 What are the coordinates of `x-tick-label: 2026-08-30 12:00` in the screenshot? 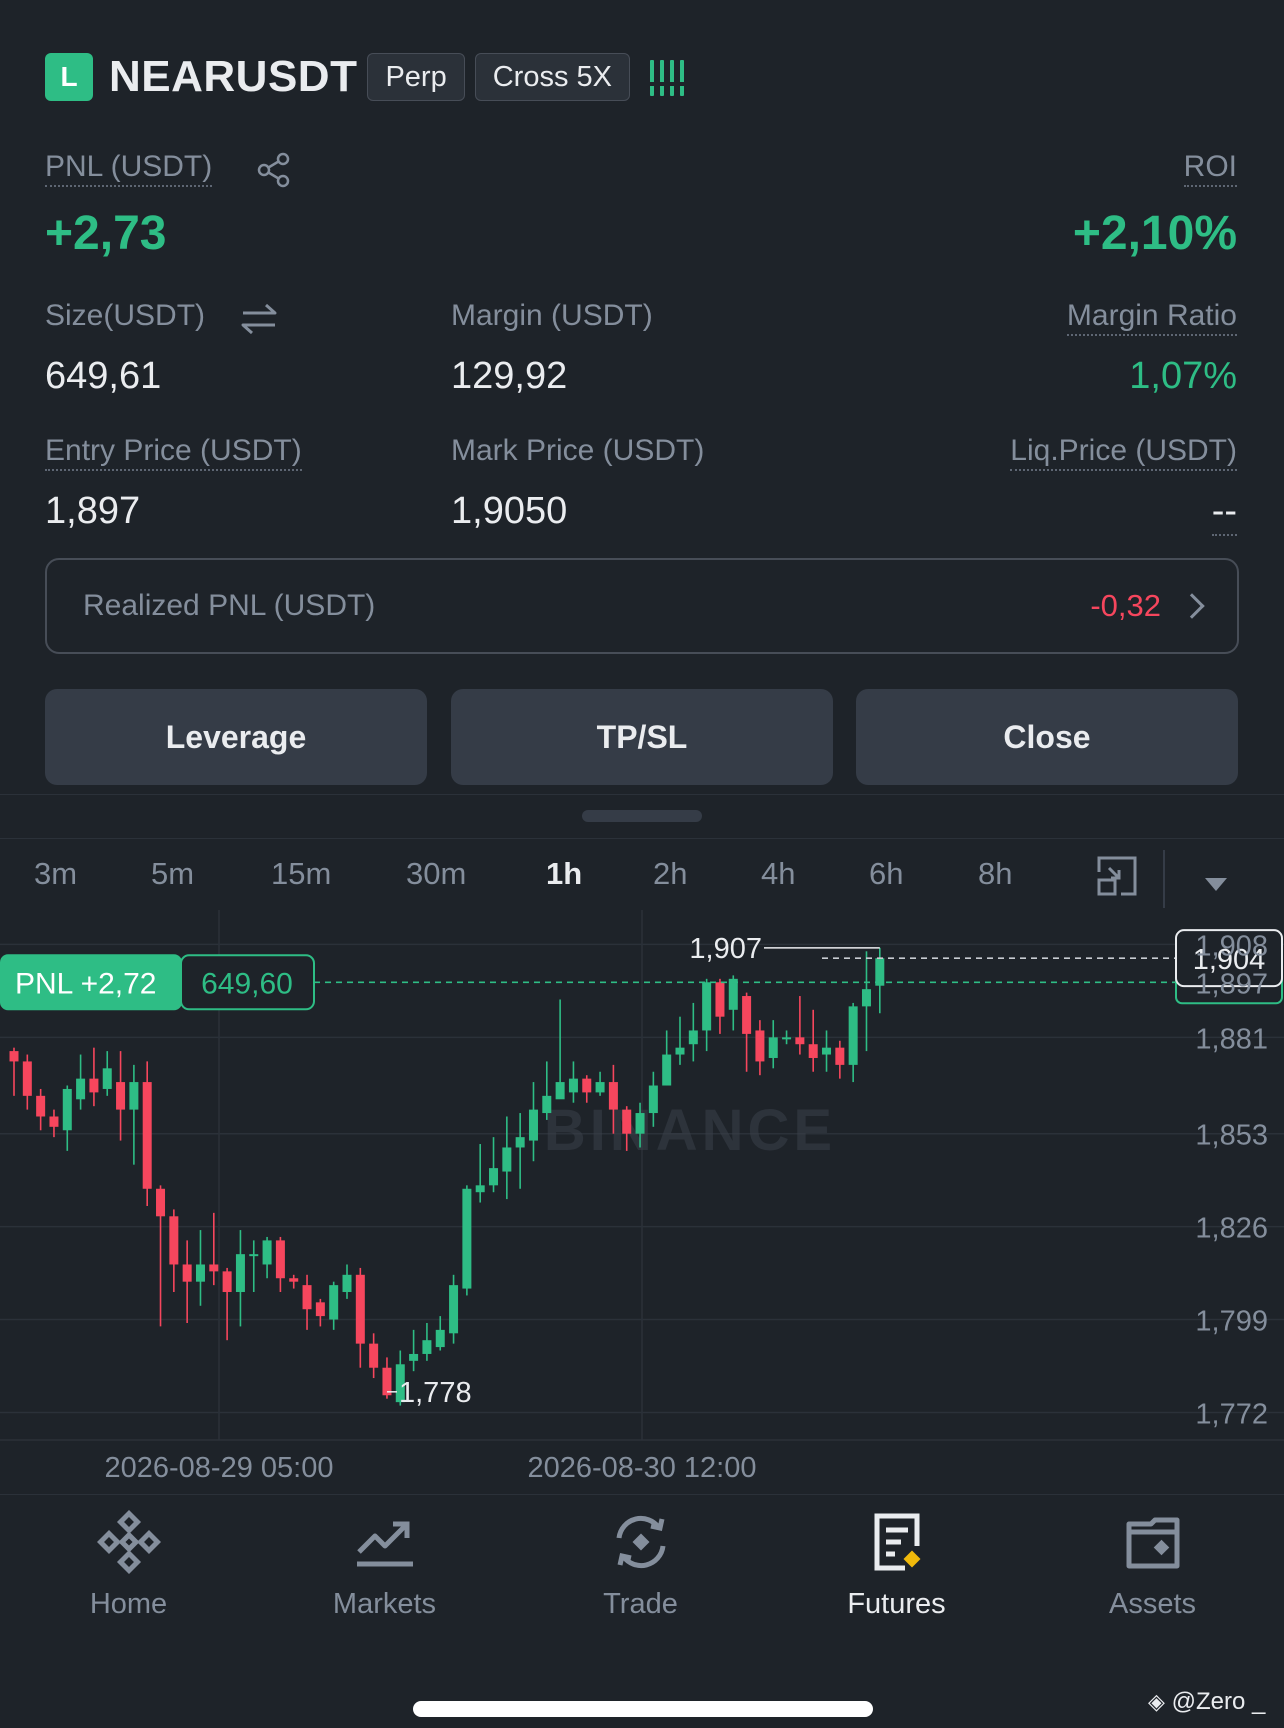 It's located at (642, 1468).